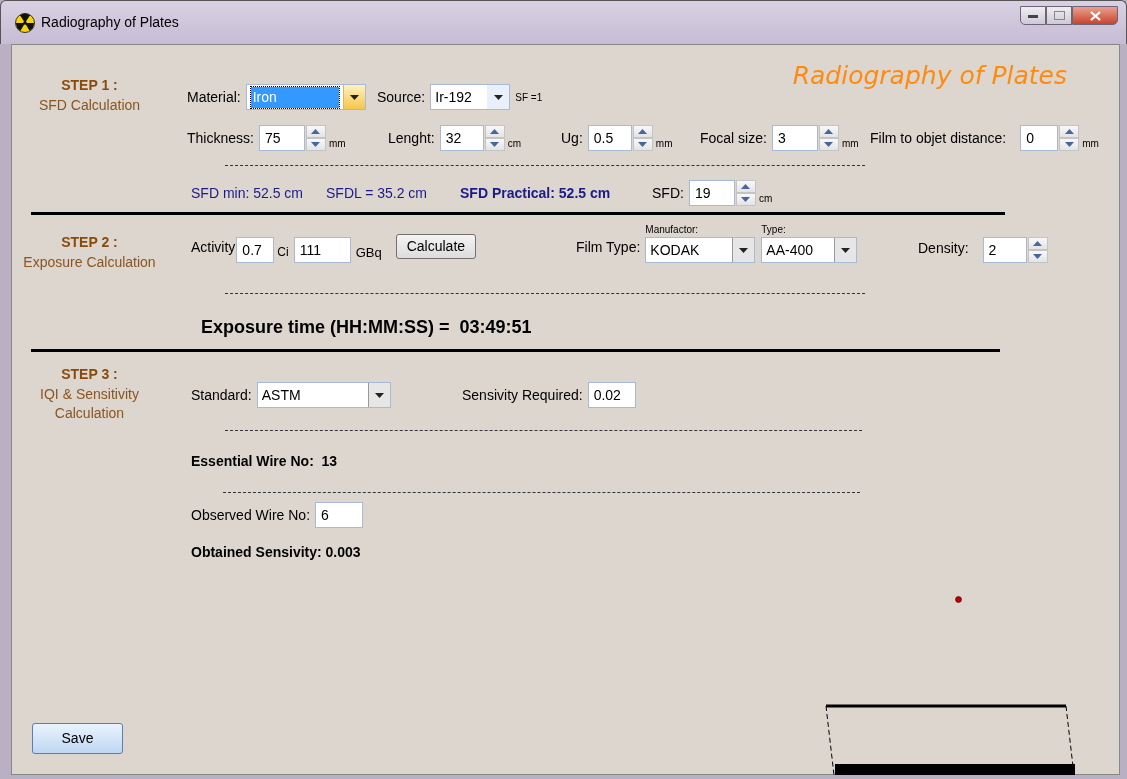 Image resolution: width=1127 pixels, height=779 pixels. Describe the element at coordinates (1039, 138) in the screenshot. I see `spin-field: 0` at that location.